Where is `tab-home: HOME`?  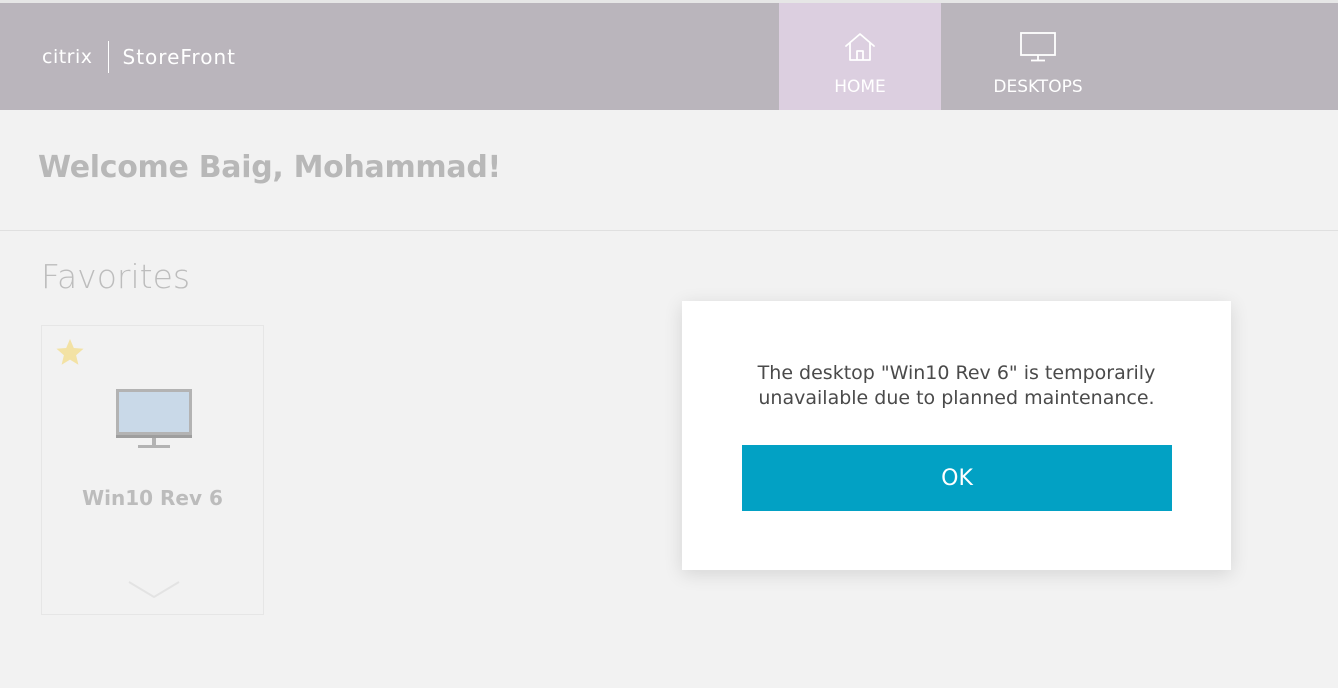 tab-home: HOME is located at coordinates (860, 56).